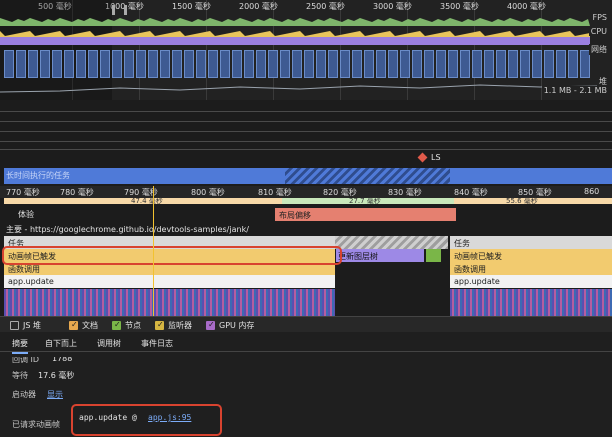 The image size is (612, 437). Describe the element at coordinates (14, 325) in the screenshot. I see `counter-checkbox` at that location.